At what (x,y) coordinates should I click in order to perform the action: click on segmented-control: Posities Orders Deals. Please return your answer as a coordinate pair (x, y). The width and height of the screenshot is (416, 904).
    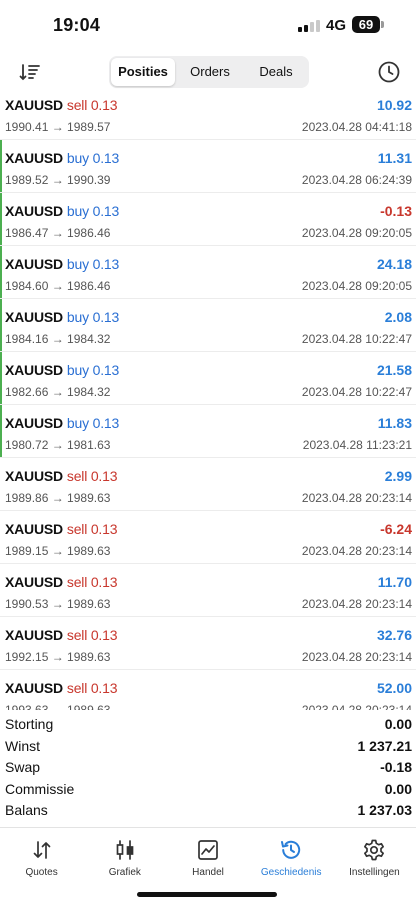
    Looking at the image, I should click on (209, 72).